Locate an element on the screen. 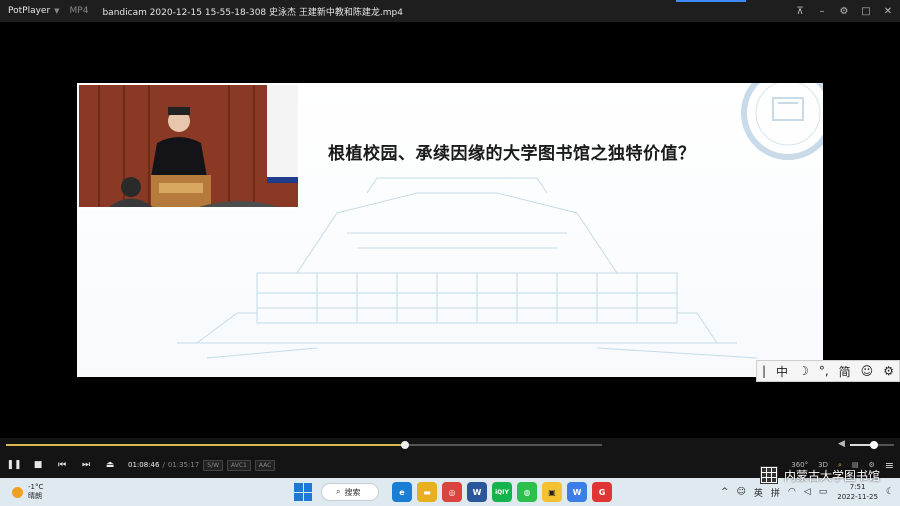  clock: 7:51 2022-11-25 is located at coordinates (857, 492).